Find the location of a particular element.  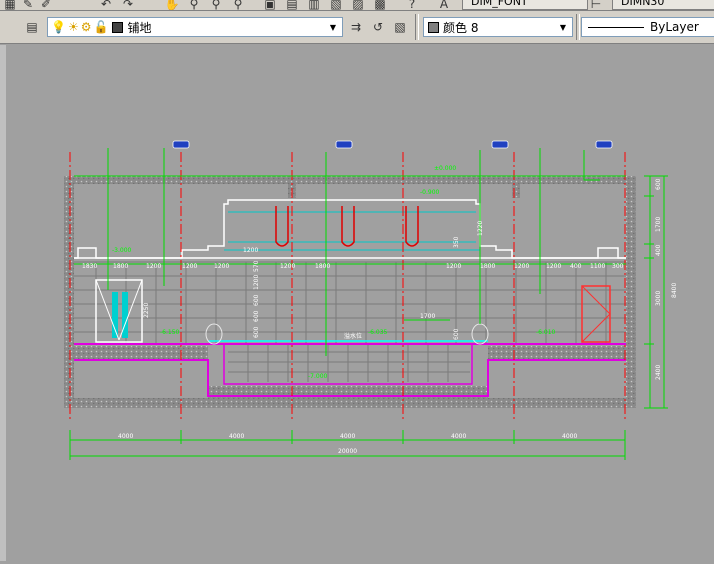

pool-tile-grid is located at coordinates (349, 363).